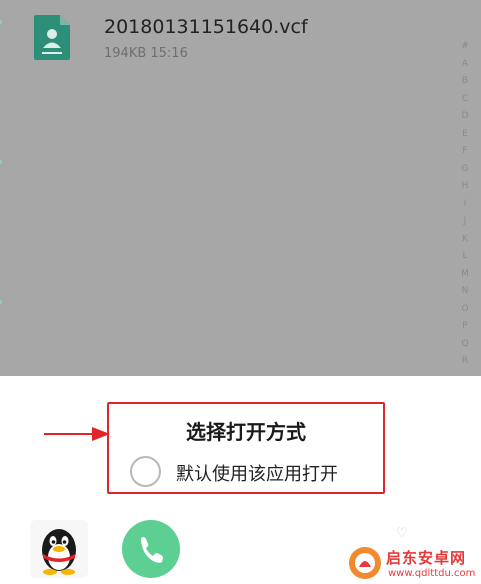 Image resolution: width=481 pixels, height=584 pixels. I want to click on index-letter: N, so click(465, 292).